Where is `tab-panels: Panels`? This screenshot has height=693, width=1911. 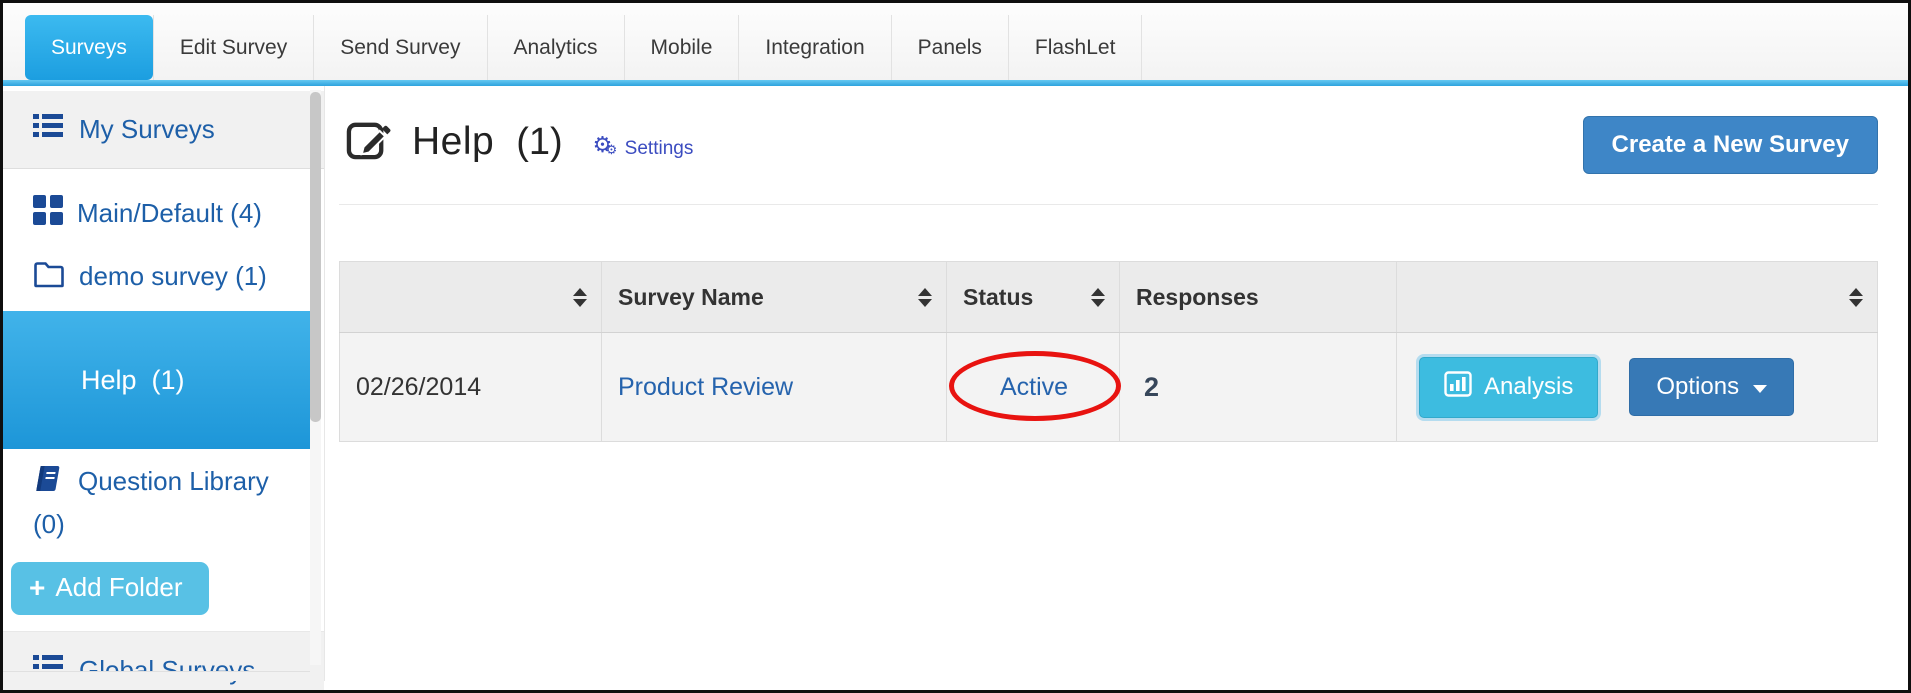 tab-panels: Panels is located at coordinates (950, 47).